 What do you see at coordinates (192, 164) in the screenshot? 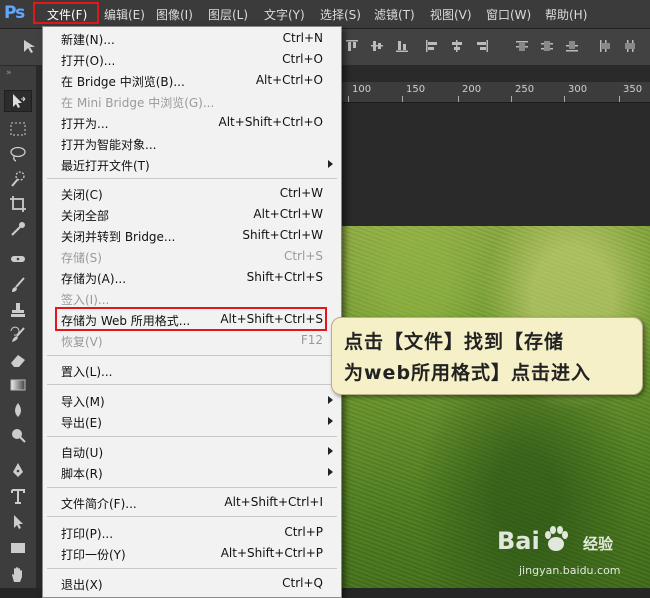
I see `menu-item-recent-files: 最近打开文件(T)` at bounding box center [192, 164].